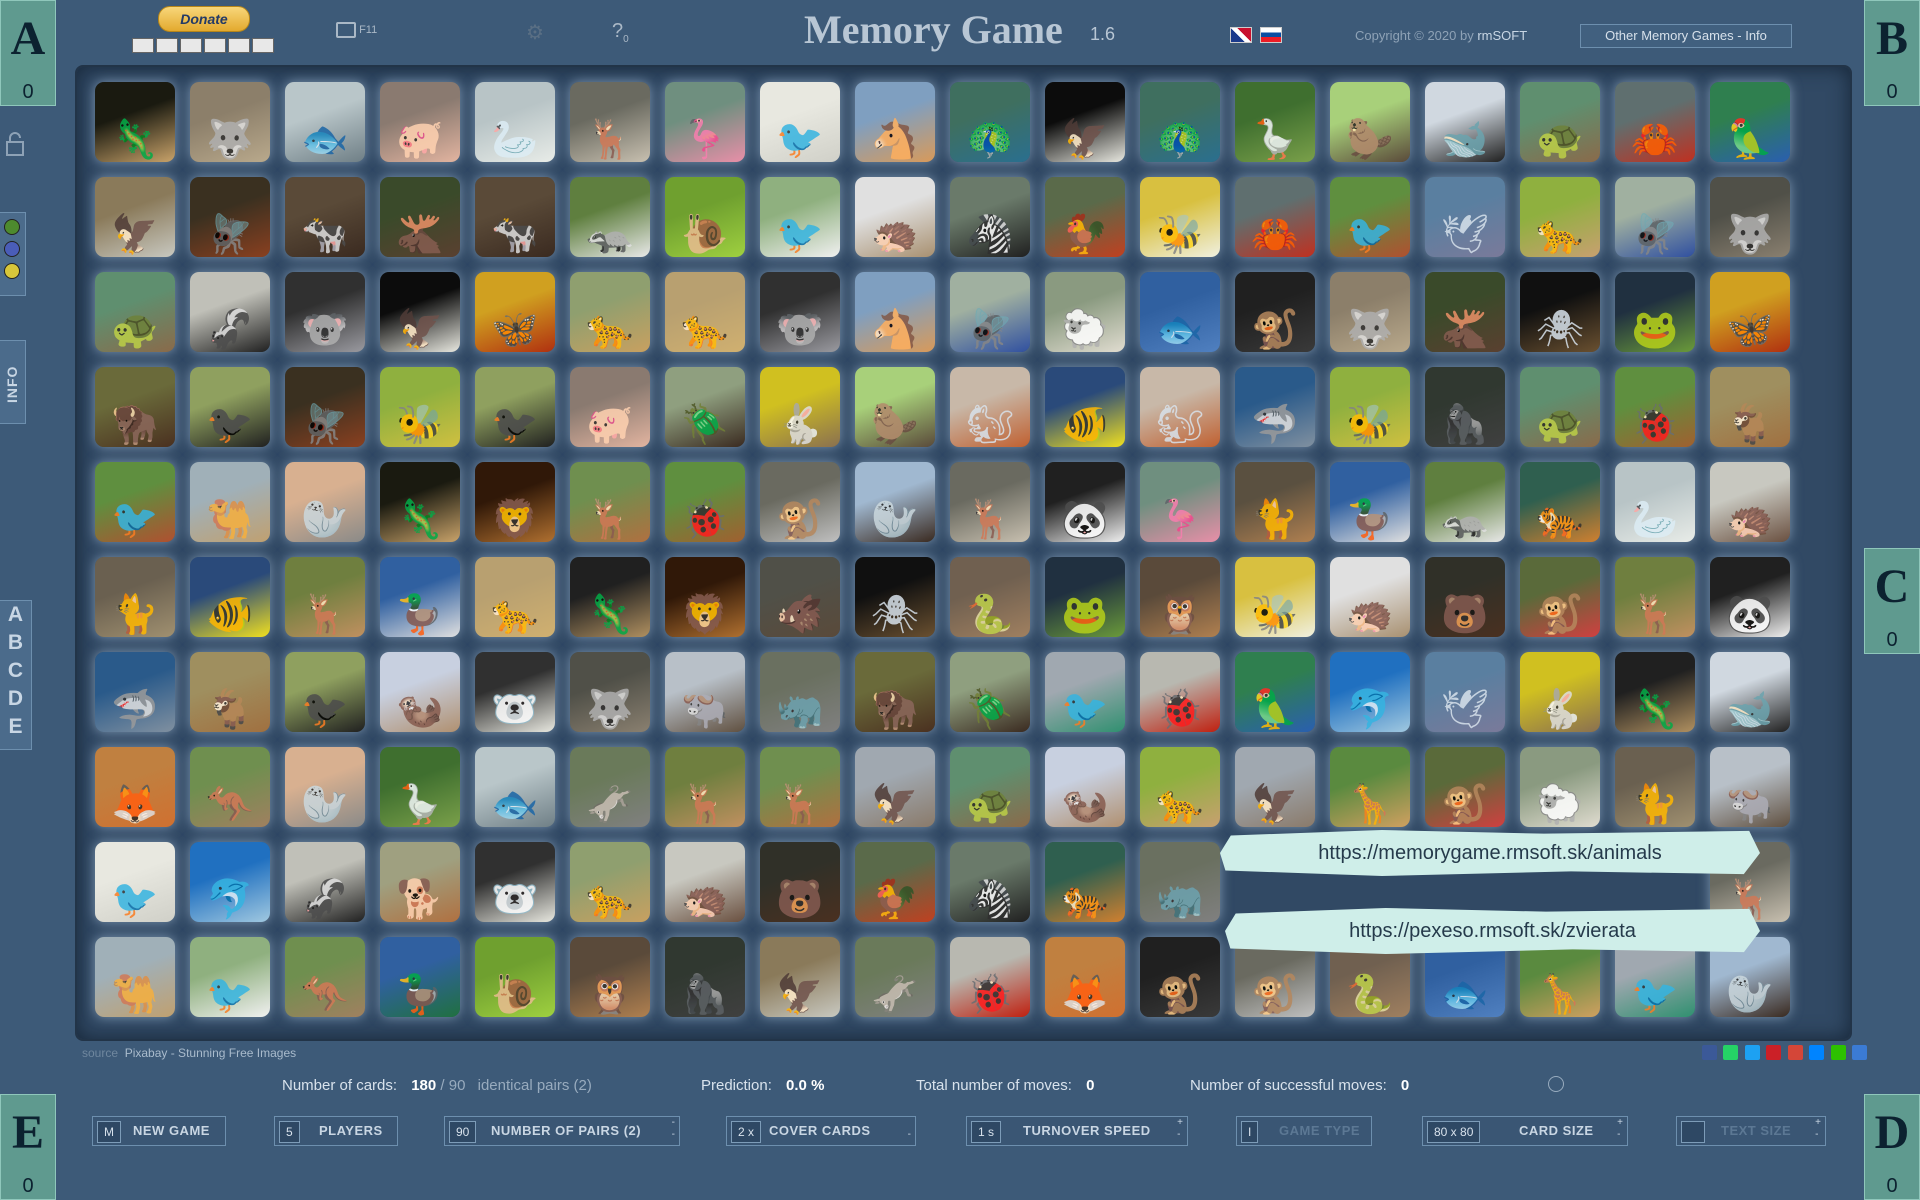 Image resolution: width=1920 pixels, height=1200 pixels. I want to click on card-owl: 🦉, so click(610, 977).